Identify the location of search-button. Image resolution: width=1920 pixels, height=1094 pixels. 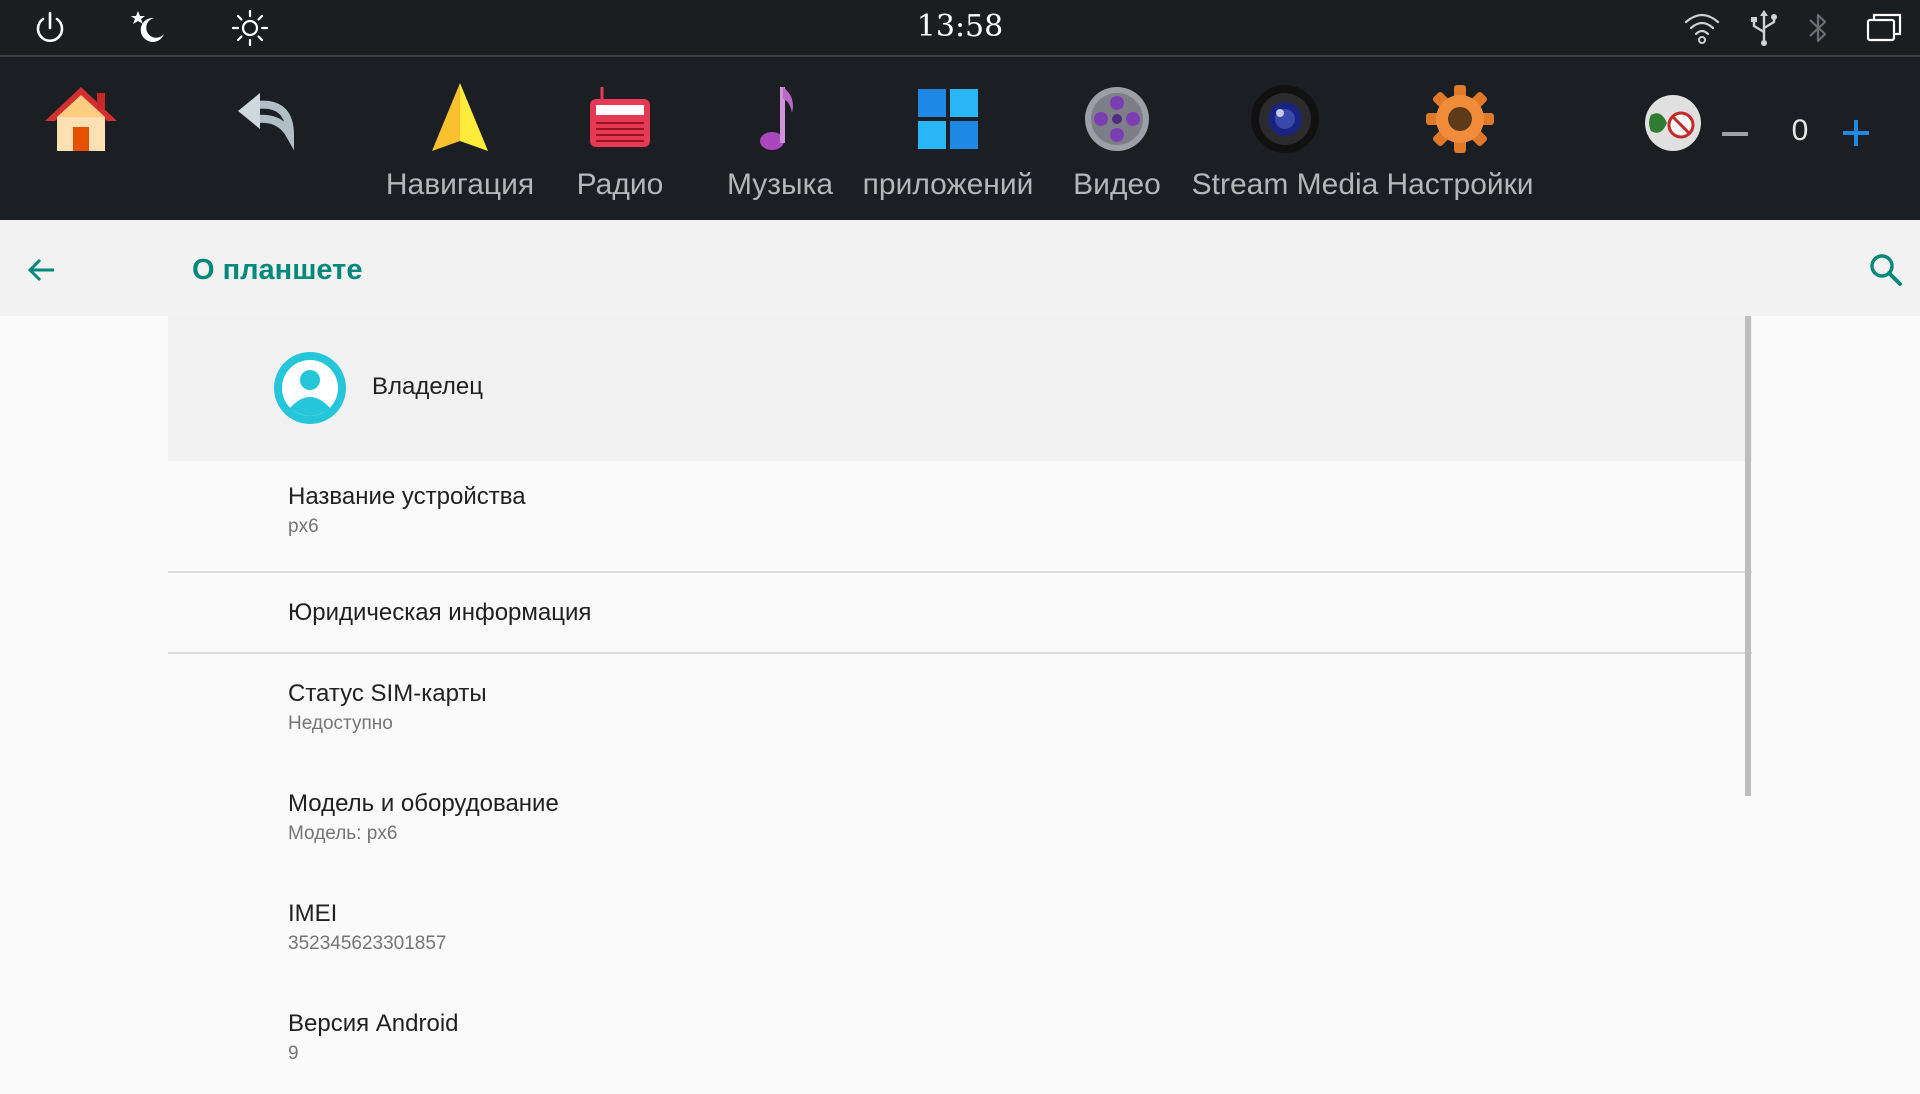
(1886, 270).